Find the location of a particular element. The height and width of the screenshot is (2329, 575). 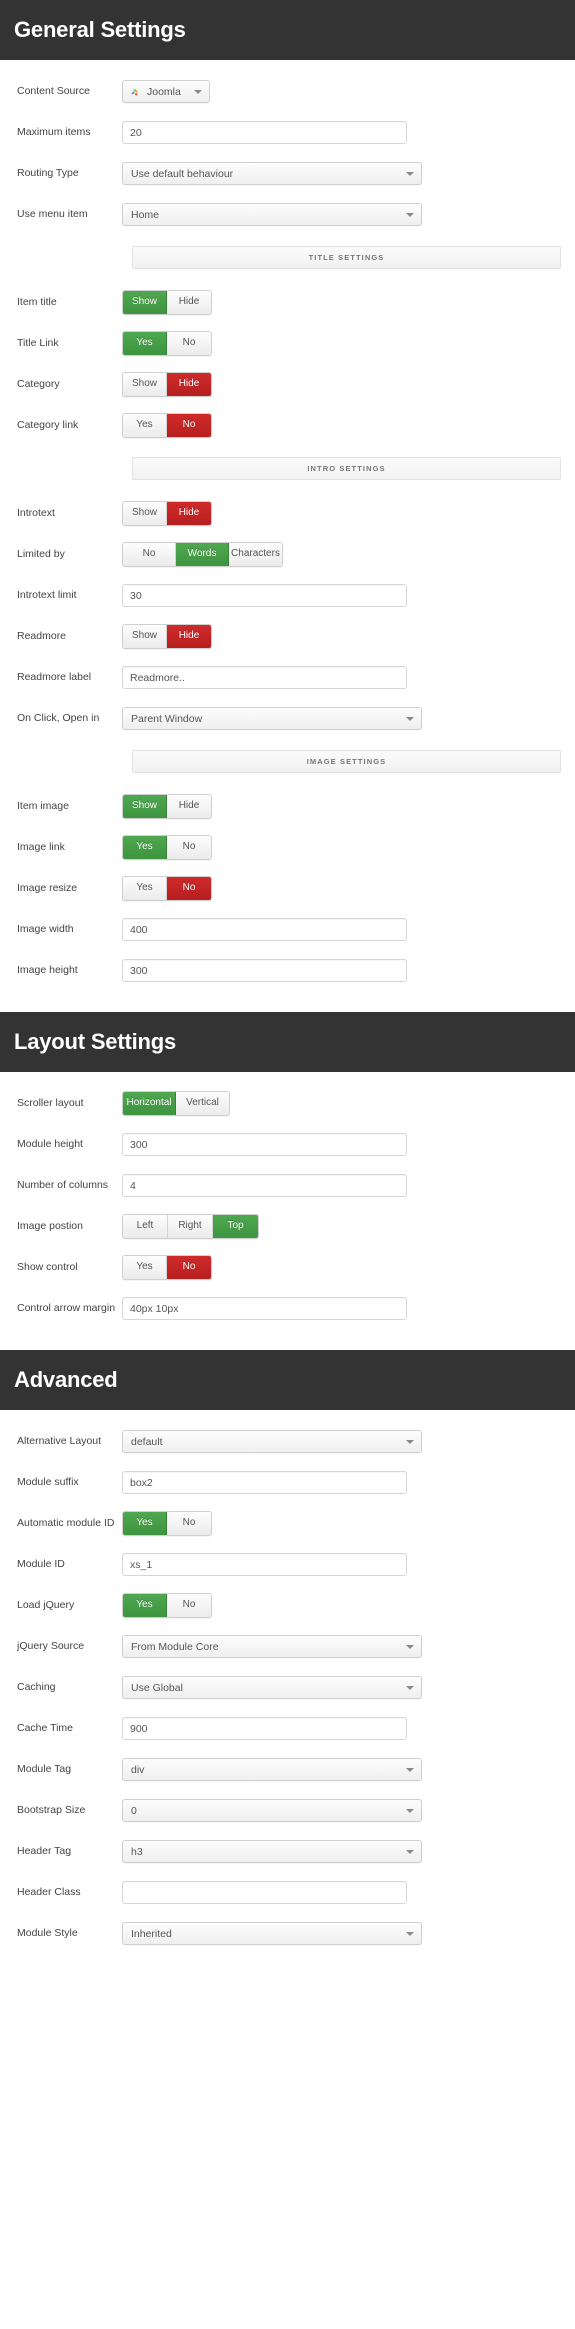

setting-row: Show control Yes No is located at coordinates (287, 1267).